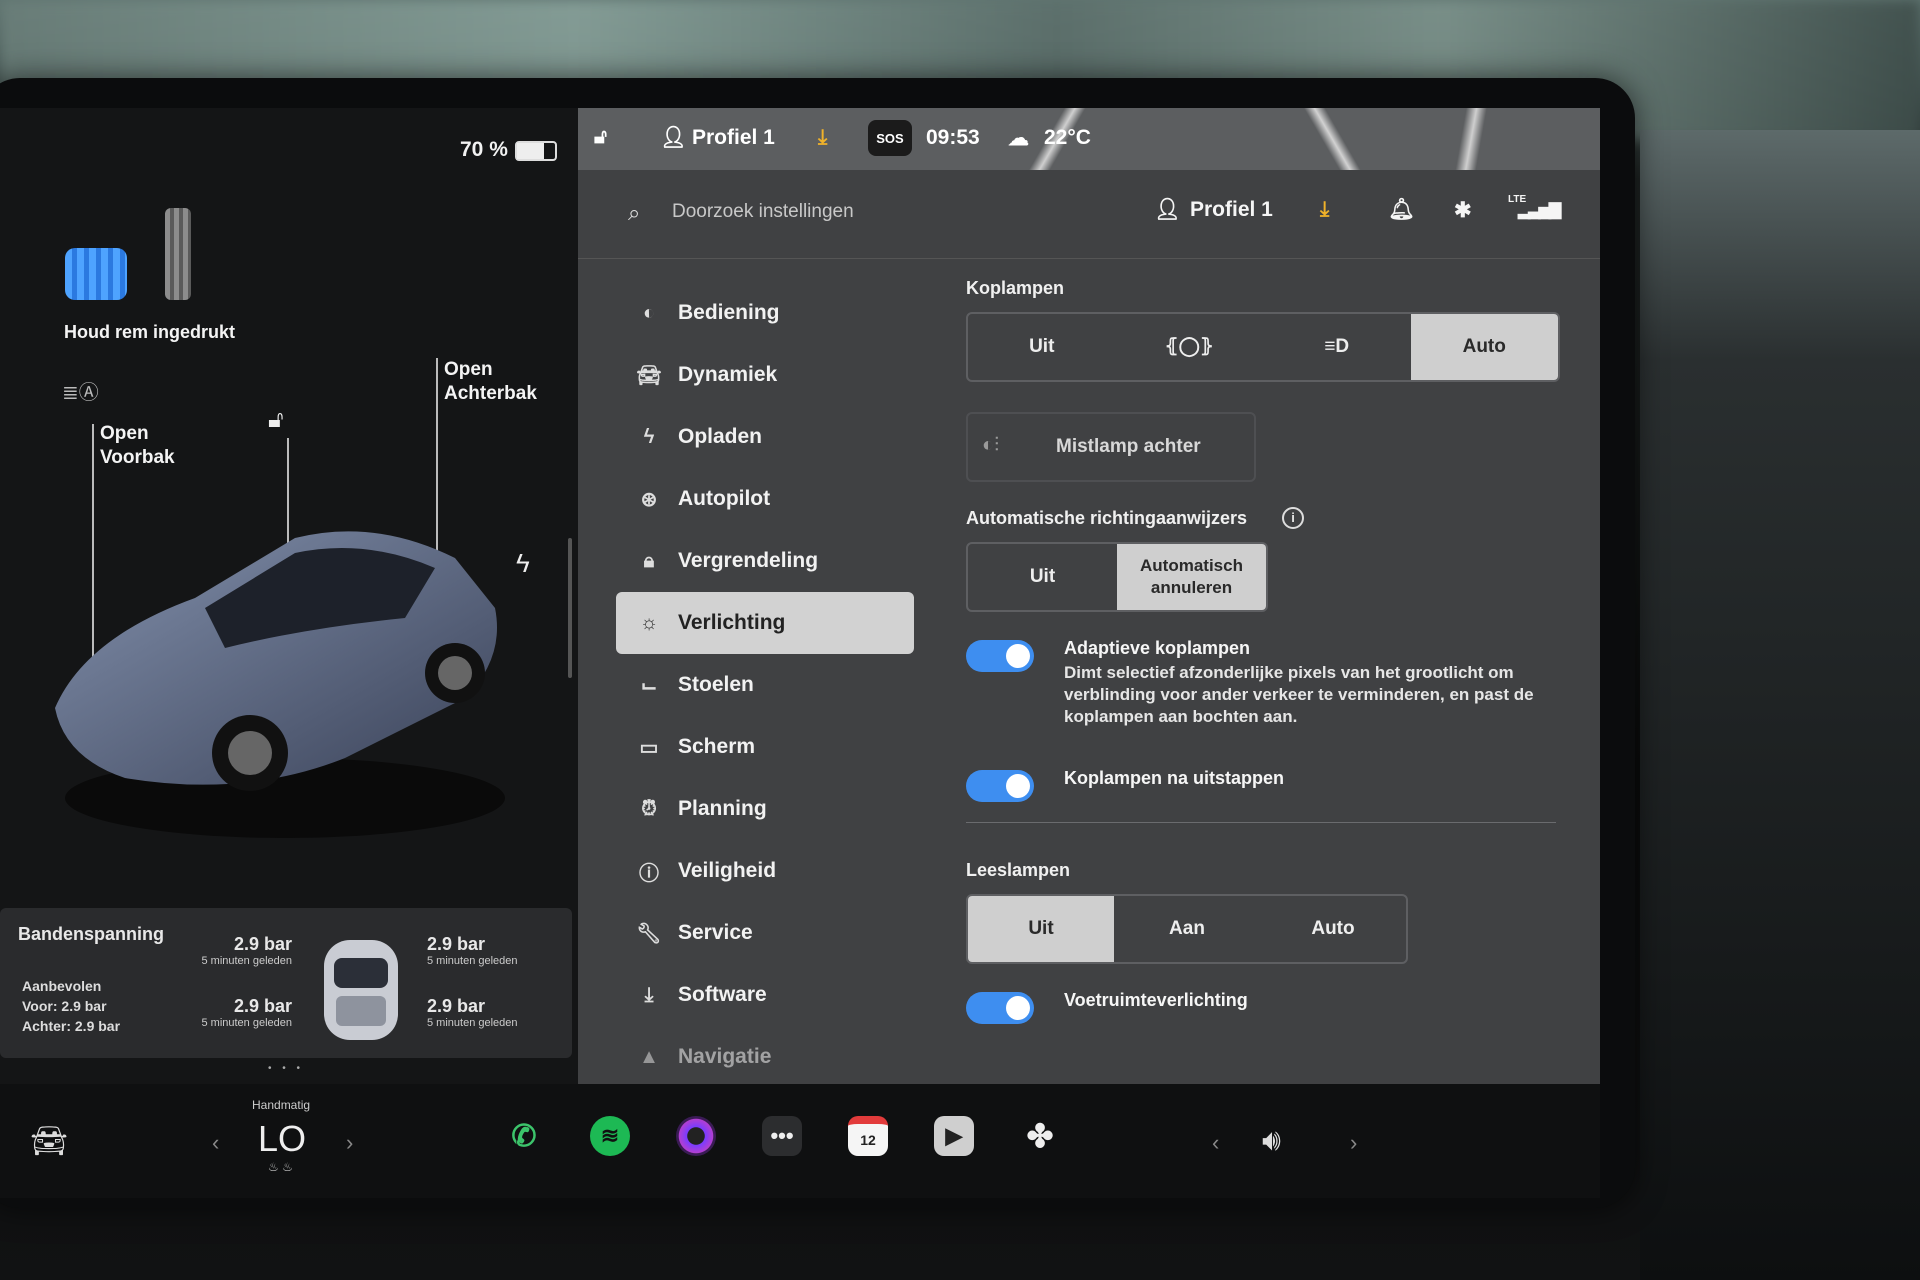  I want to click on nav-item-label: Scherm, so click(717, 746).